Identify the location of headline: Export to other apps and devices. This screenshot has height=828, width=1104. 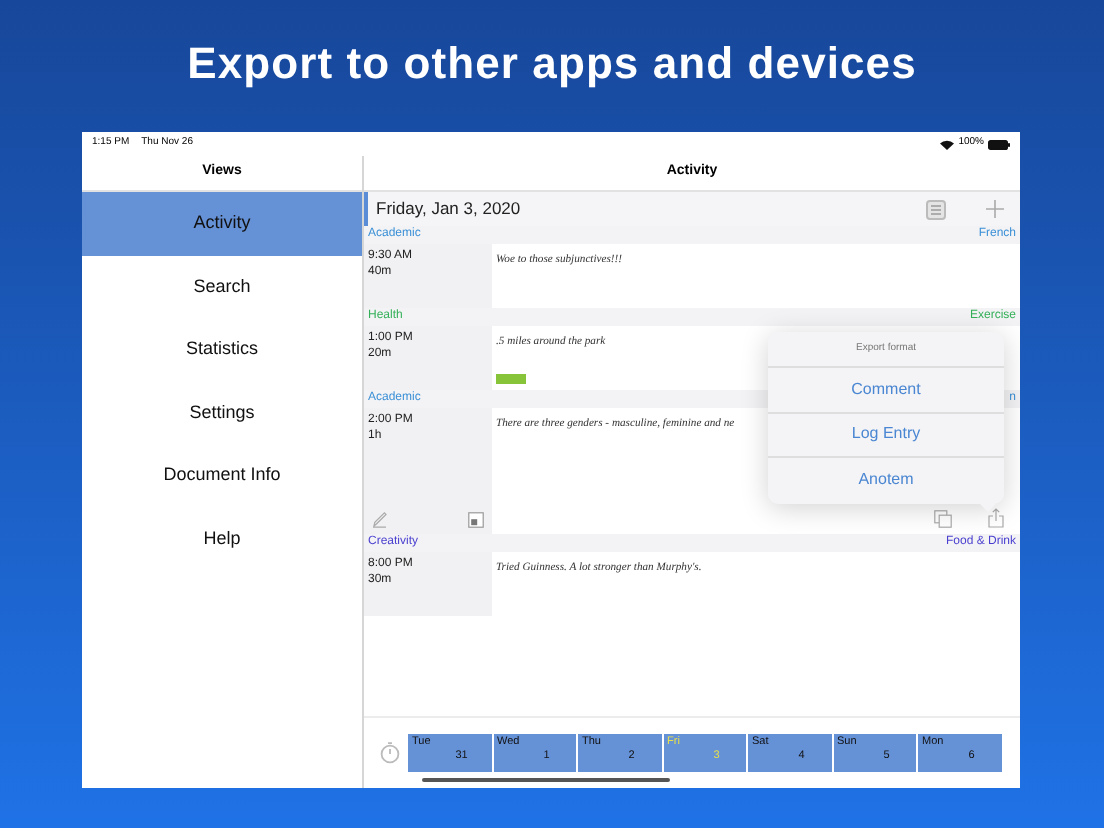
(552, 63).